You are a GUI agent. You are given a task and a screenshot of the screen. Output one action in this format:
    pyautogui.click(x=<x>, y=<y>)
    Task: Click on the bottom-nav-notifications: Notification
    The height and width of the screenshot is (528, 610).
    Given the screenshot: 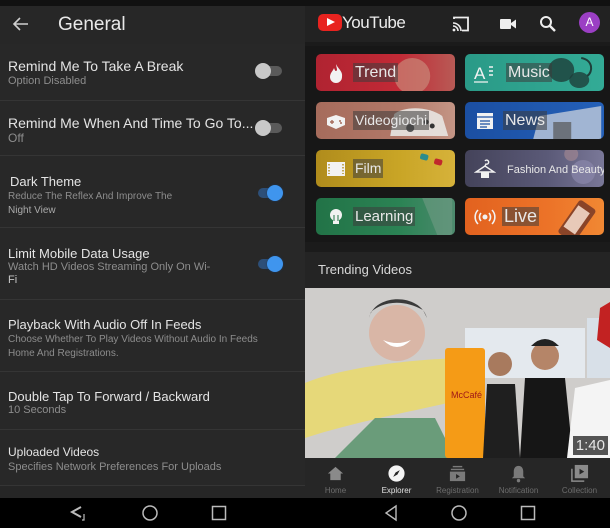 What is the action you would take?
    pyautogui.click(x=518, y=478)
    